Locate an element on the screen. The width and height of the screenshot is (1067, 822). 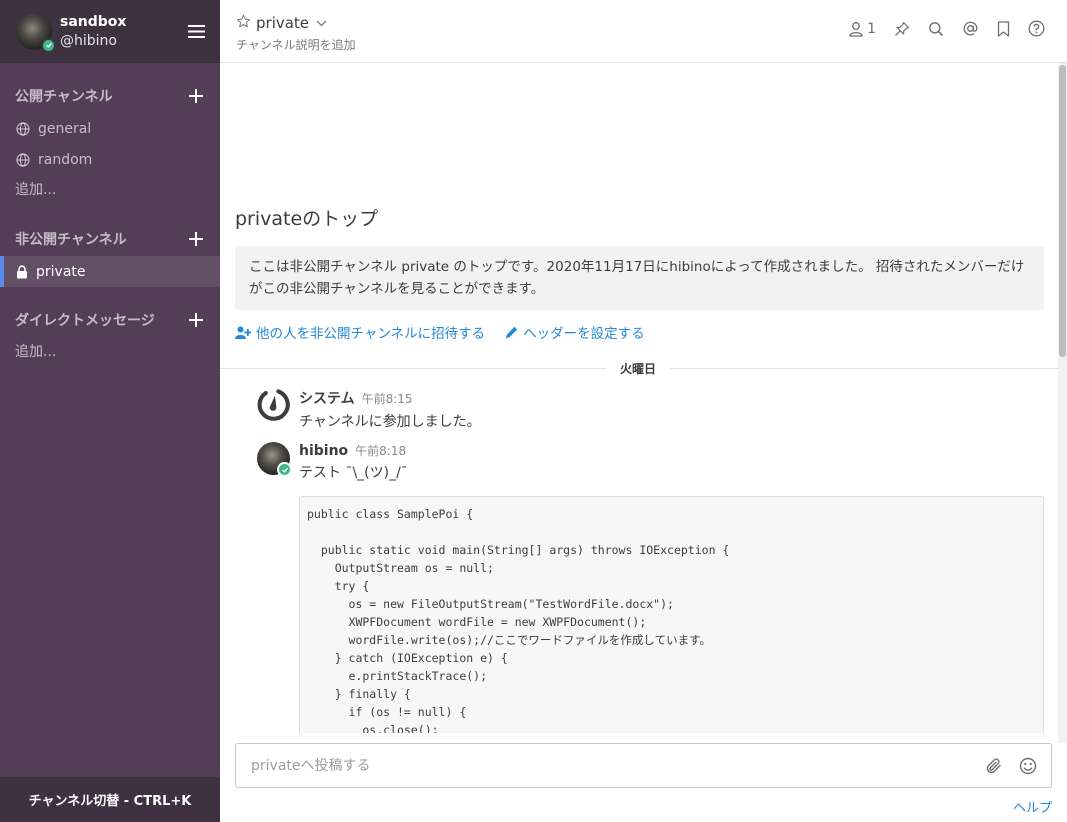
emoji-icon is located at coordinates (1028, 766).